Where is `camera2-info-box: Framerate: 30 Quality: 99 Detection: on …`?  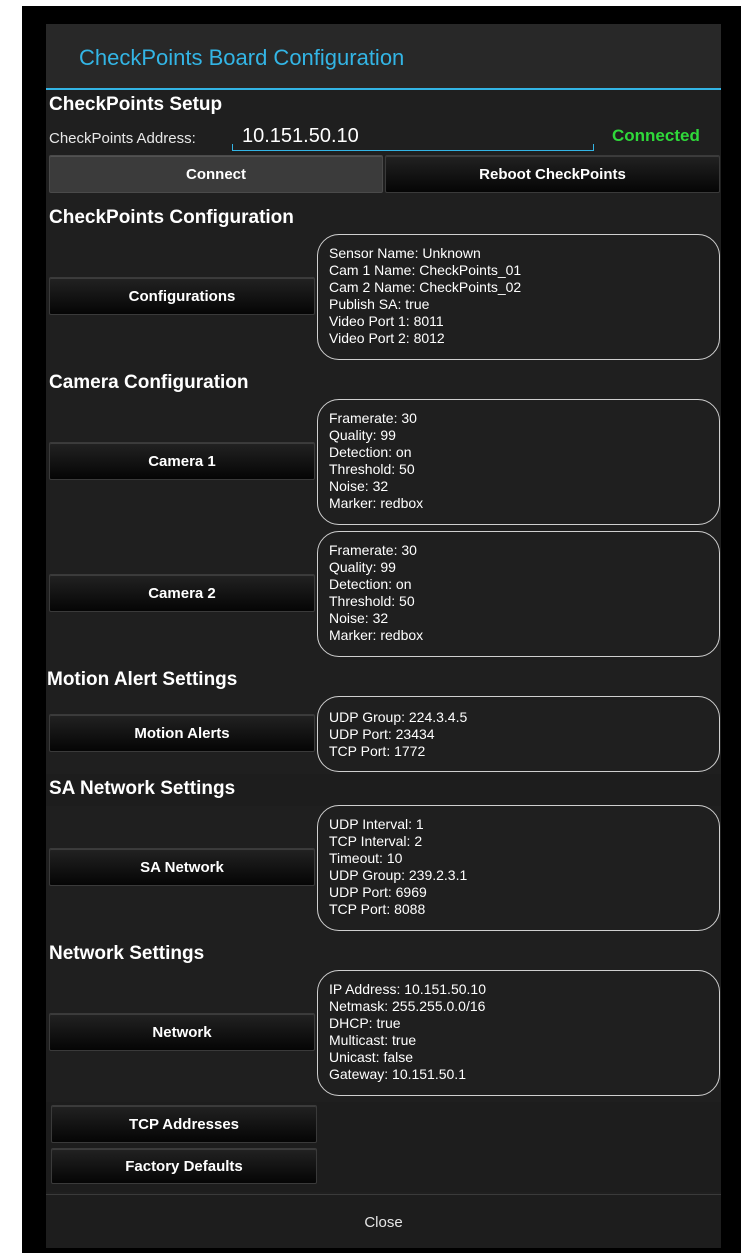 camera2-info-box: Framerate: 30 Quality: 99 Detection: on … is located at coordinates (518, 594).